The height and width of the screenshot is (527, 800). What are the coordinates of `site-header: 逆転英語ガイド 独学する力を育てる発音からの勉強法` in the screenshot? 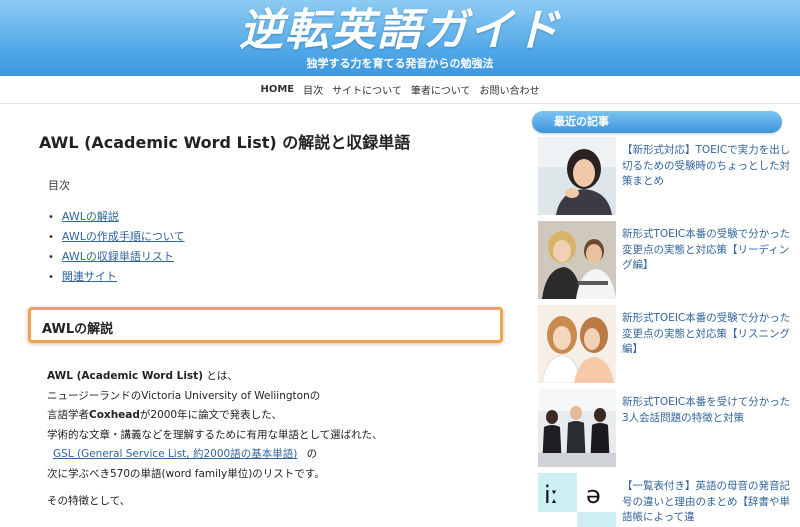 It's located at (400, 38).